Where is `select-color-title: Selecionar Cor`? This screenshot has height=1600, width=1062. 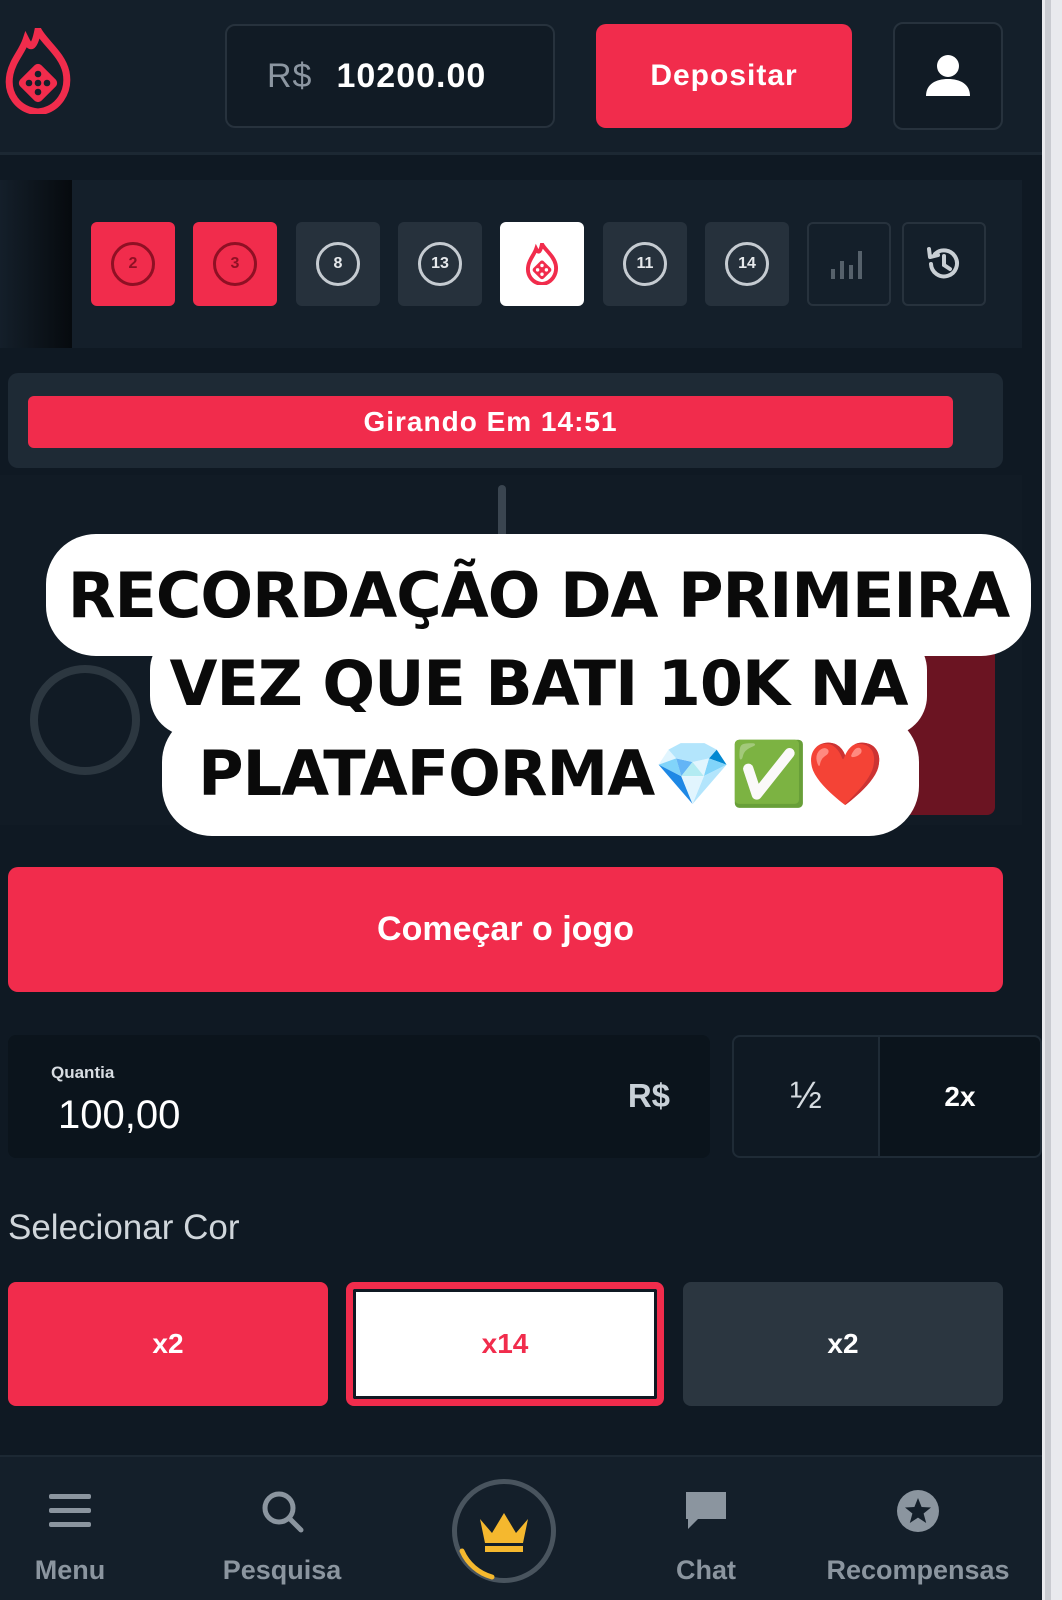 select-color-title: Selecionar Cor is located at coordinates (124, 1227).